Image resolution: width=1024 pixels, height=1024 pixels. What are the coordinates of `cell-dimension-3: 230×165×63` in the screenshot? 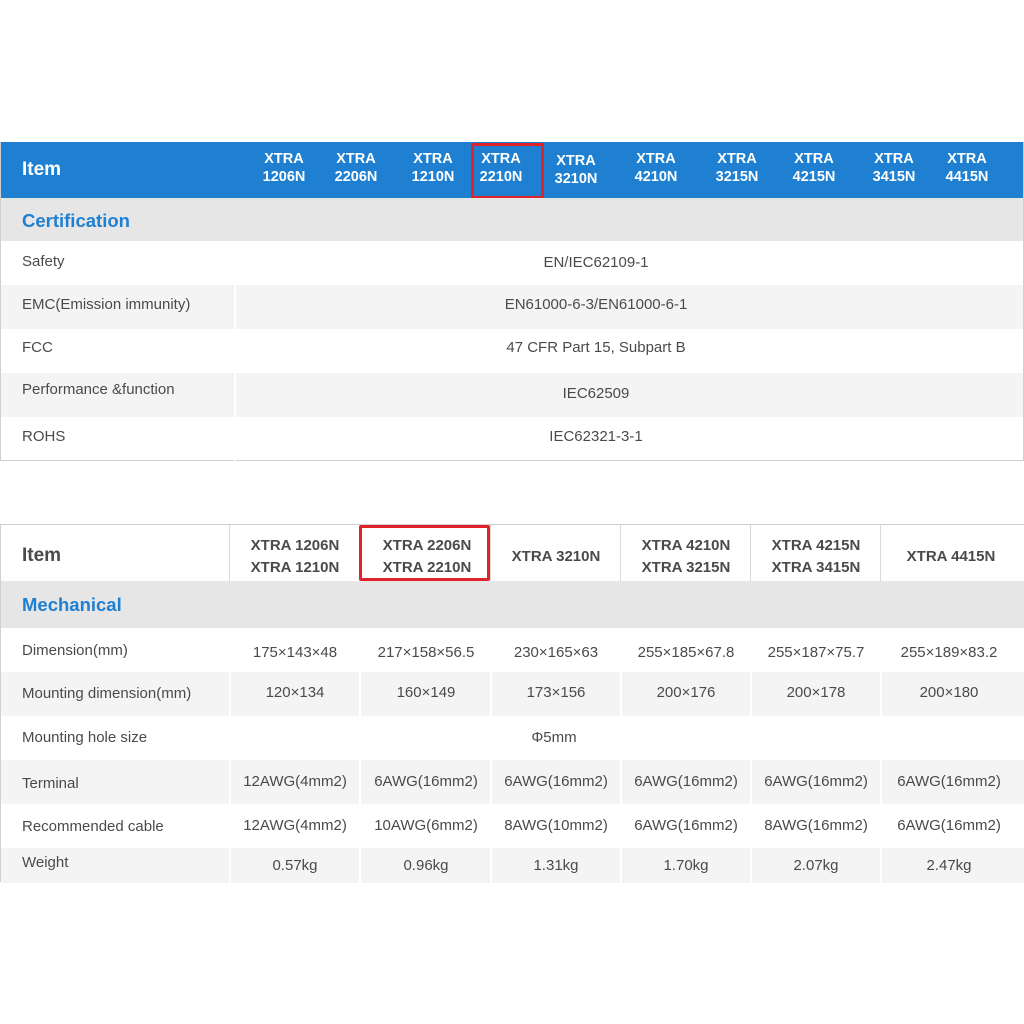 It's located at (556, 652).